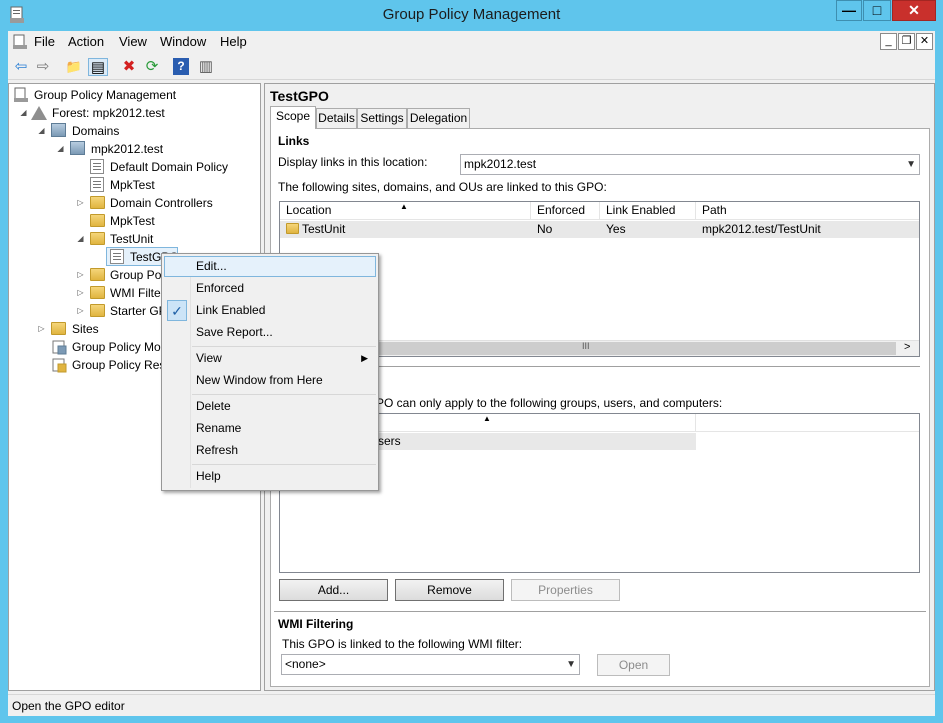 This screenshot has height=723, width=943. What do you see at coordinates (438, 118) in the screenshot?
I see `tab-delegation: Delegation` at bounding box center [438, 118].